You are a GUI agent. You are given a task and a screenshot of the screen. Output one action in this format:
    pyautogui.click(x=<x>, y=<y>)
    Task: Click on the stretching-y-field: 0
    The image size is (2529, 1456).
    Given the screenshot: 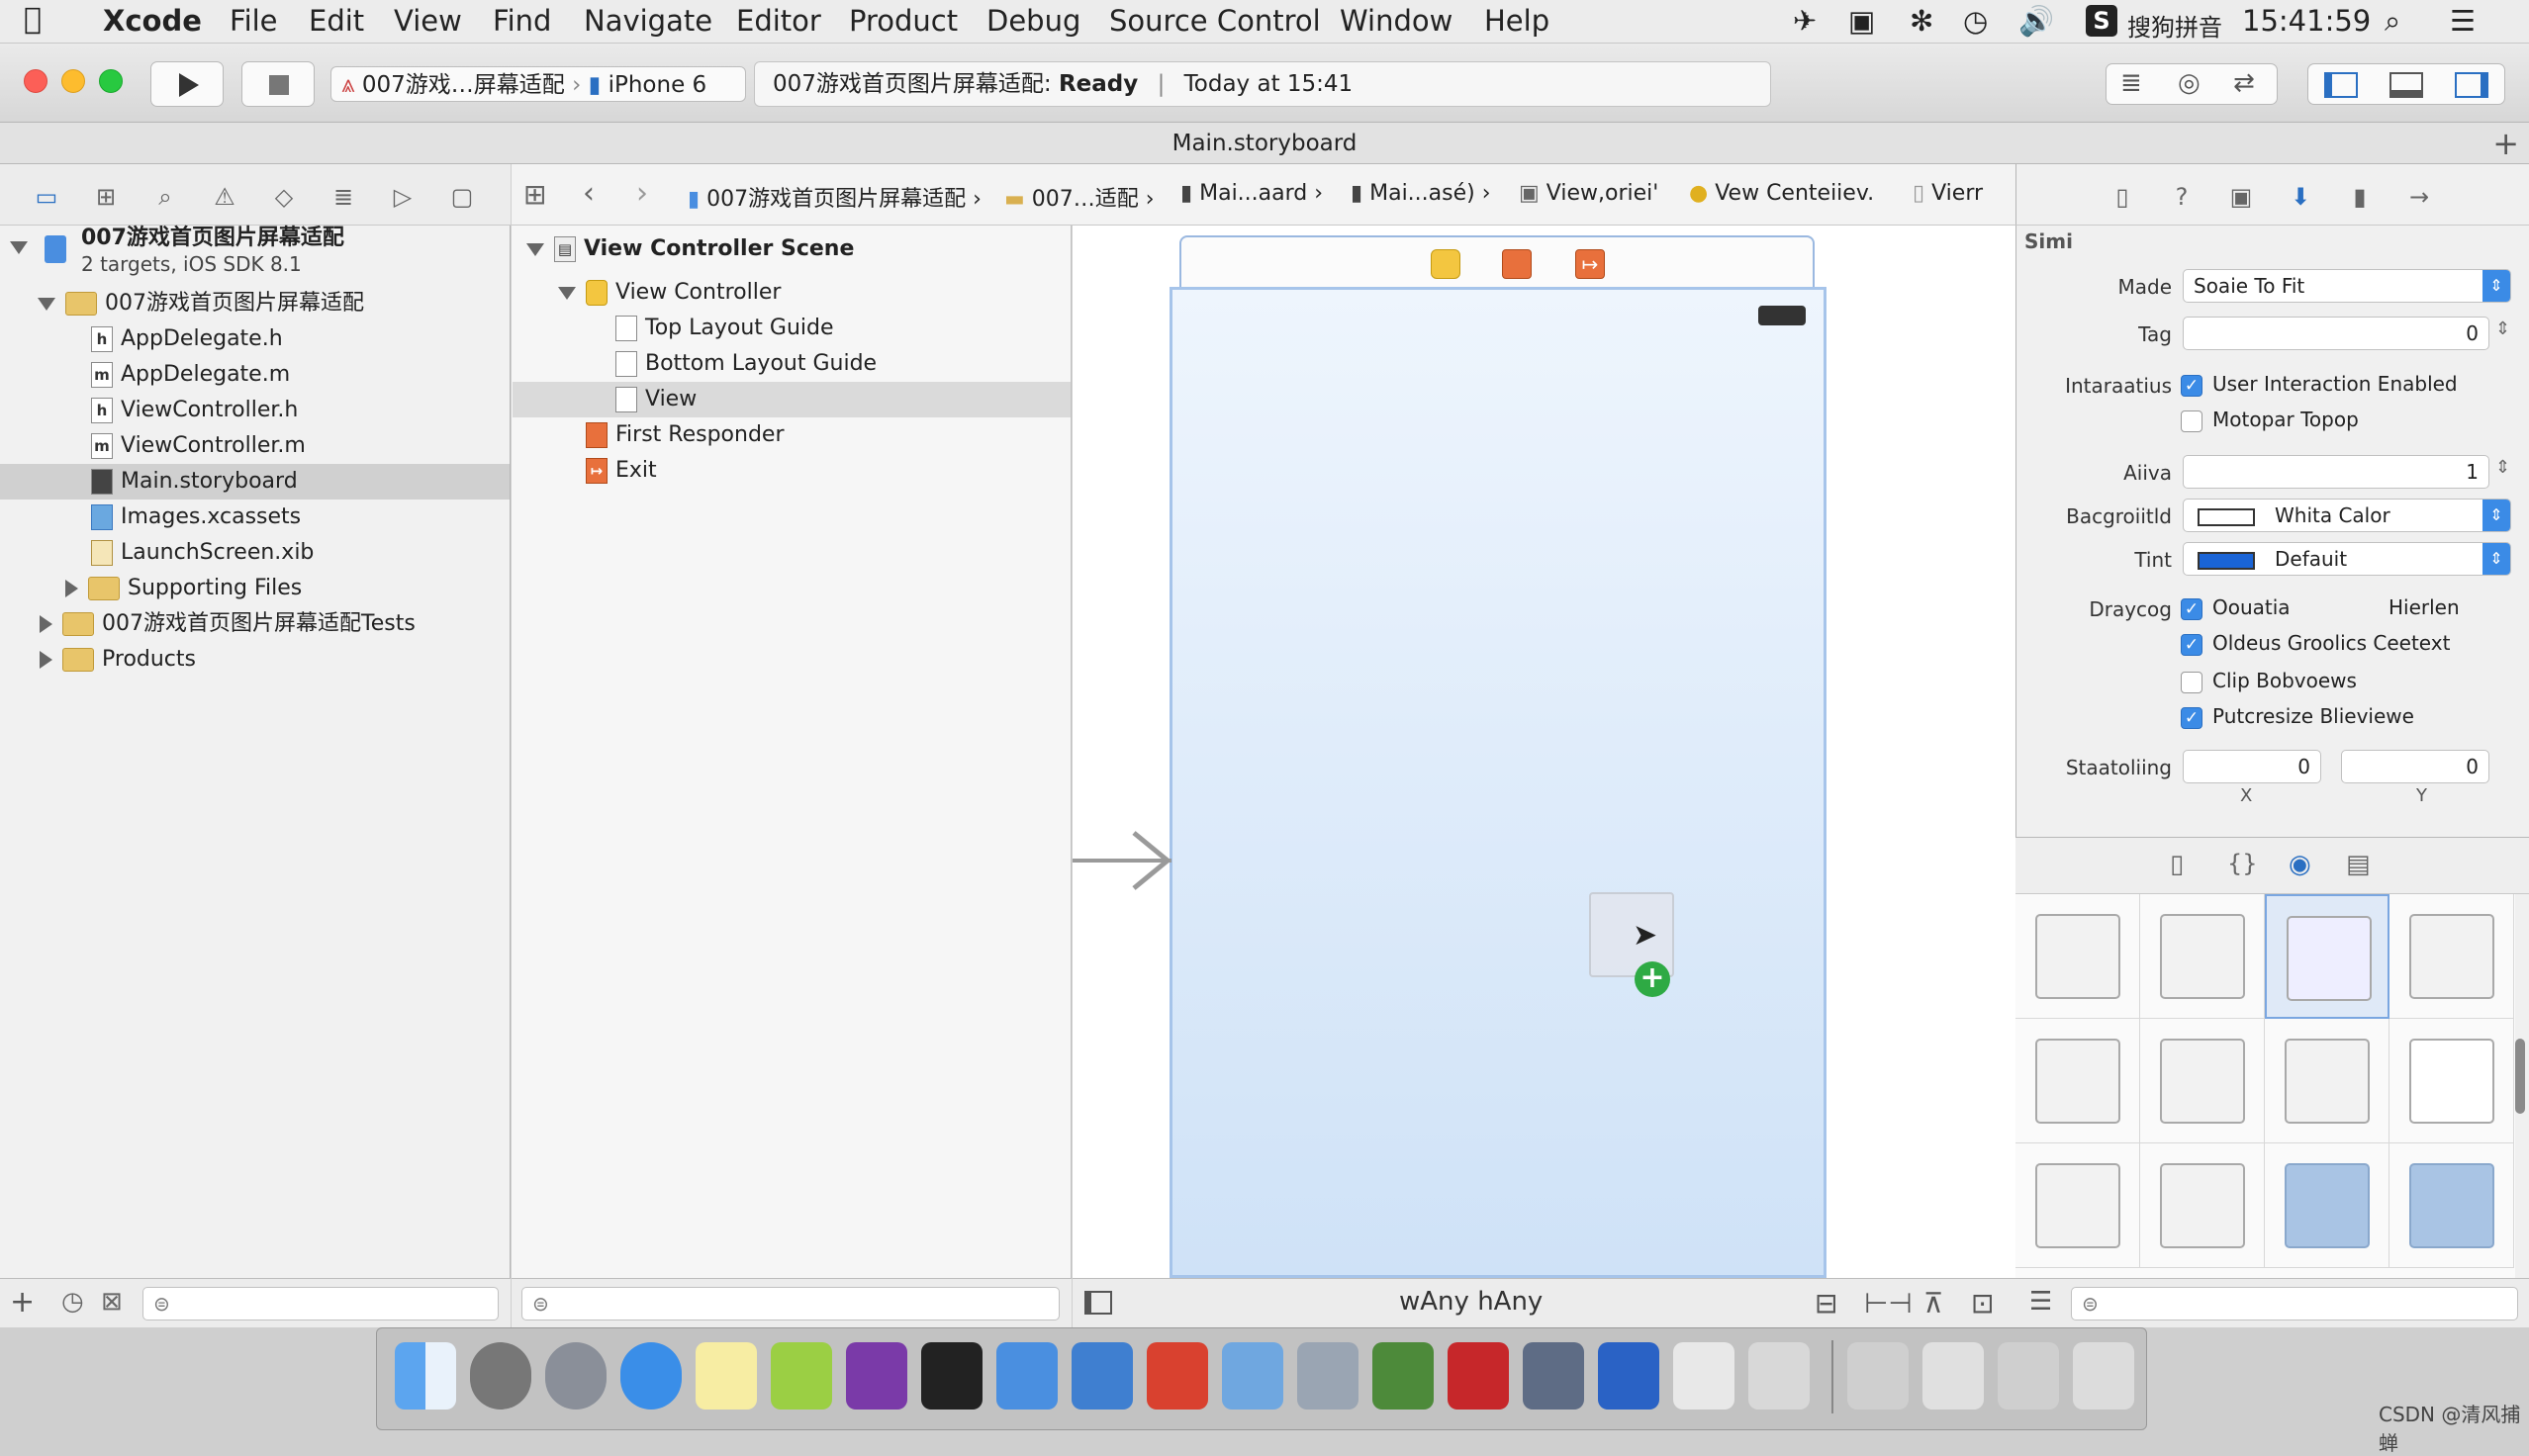 What is the action you would take?
    pyautogui.click(x=2415, y=766)
    